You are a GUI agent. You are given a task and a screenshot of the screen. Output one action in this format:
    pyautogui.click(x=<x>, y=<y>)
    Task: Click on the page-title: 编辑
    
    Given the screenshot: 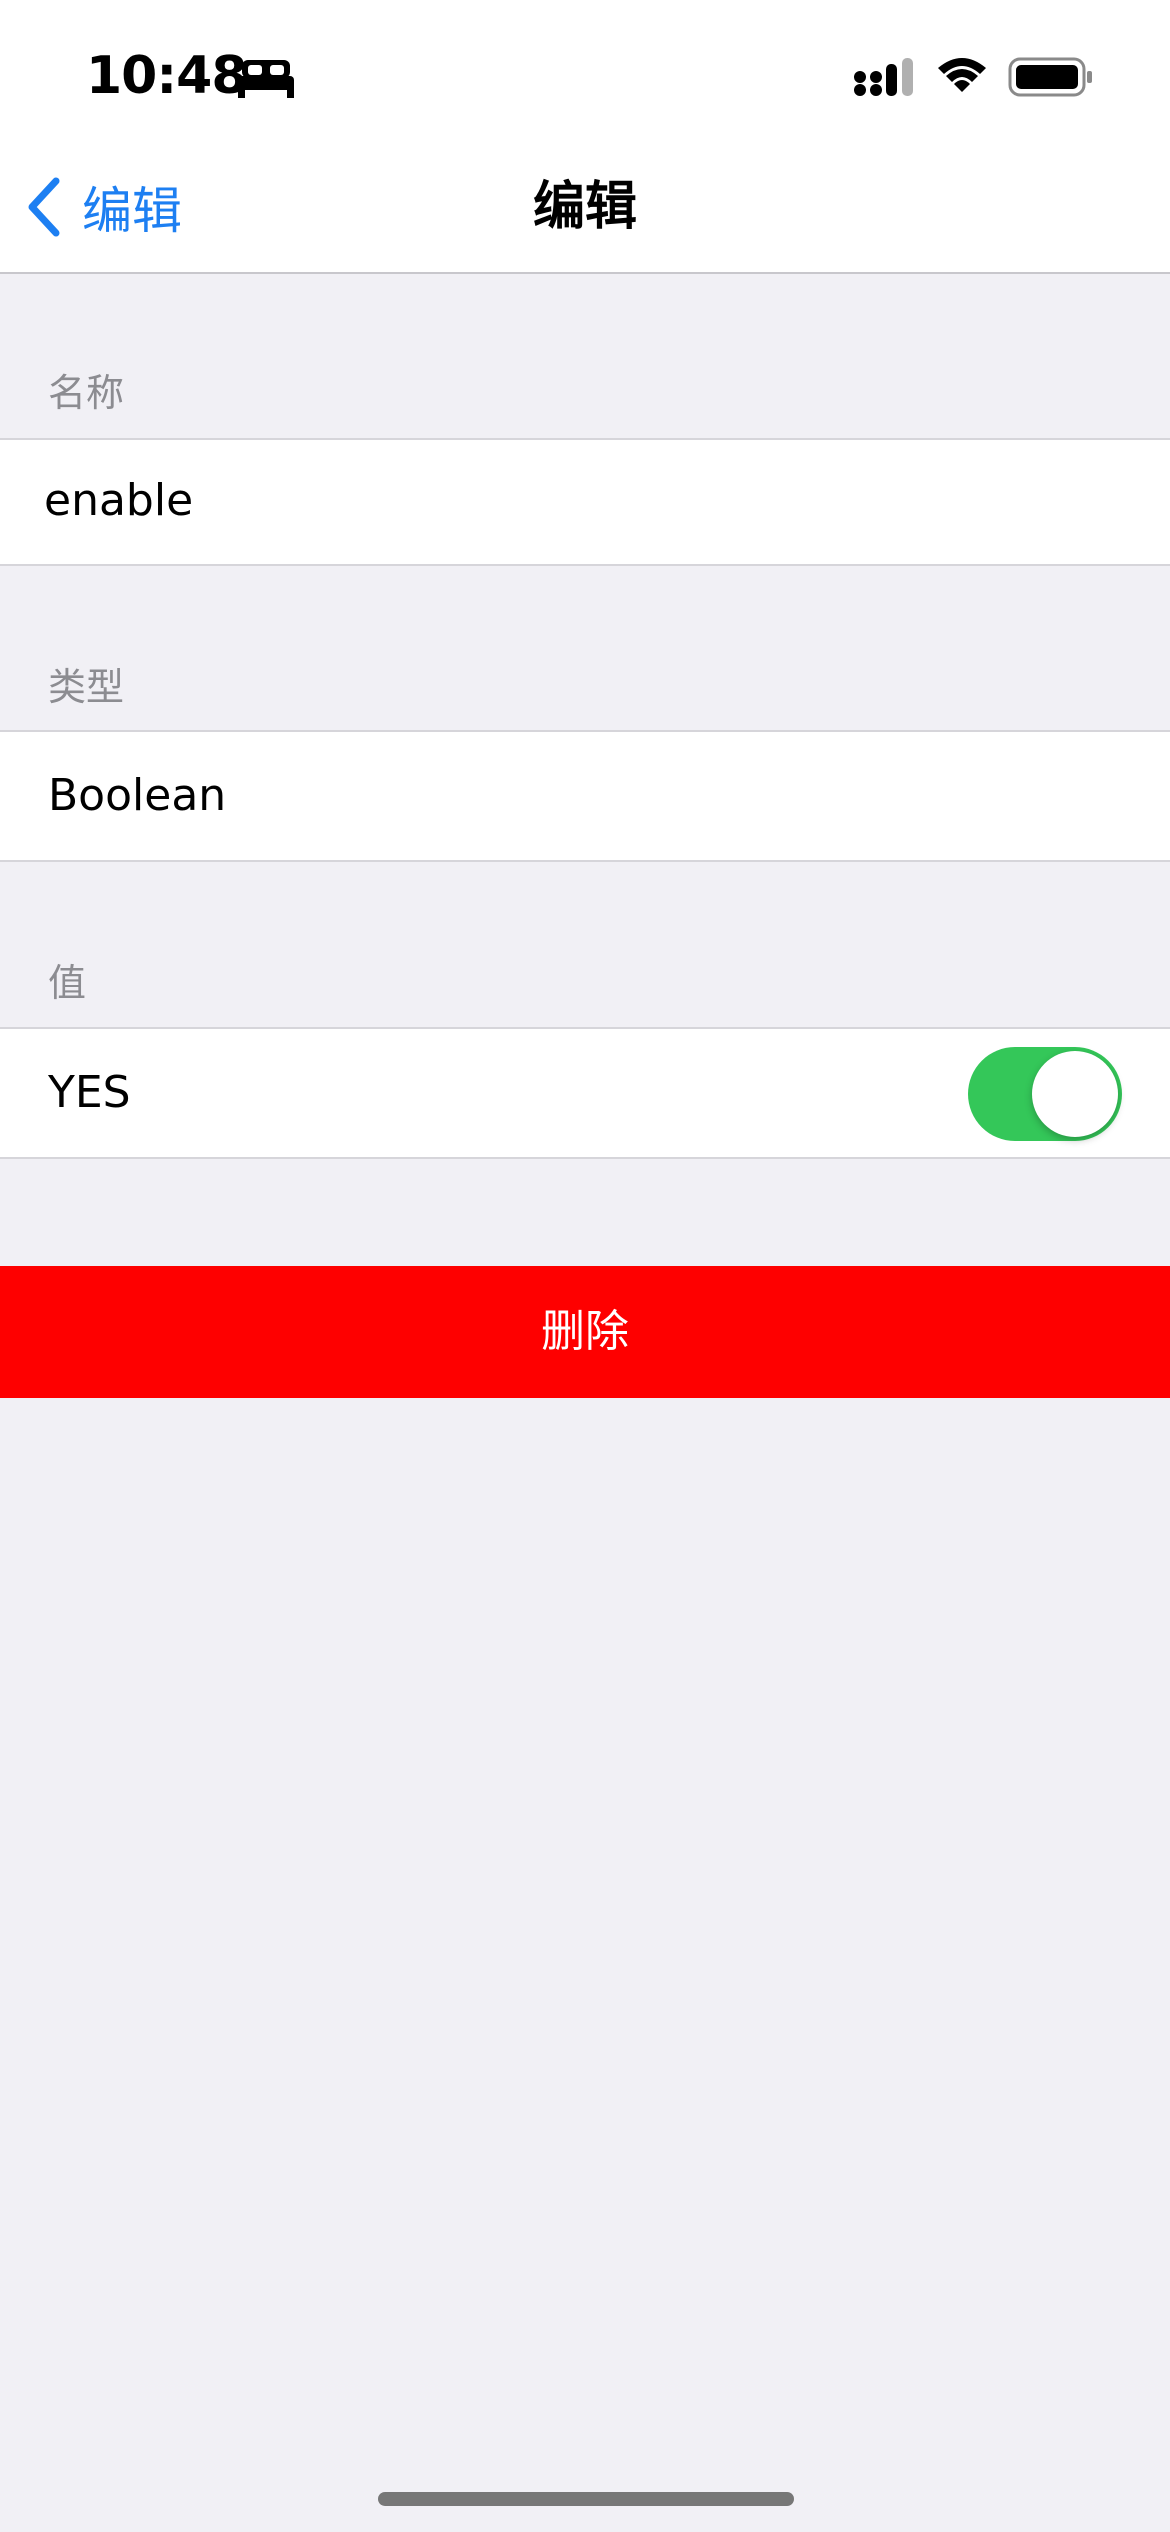 What is the action you would take?
    pyautogui.click(x=584, y=207)
    